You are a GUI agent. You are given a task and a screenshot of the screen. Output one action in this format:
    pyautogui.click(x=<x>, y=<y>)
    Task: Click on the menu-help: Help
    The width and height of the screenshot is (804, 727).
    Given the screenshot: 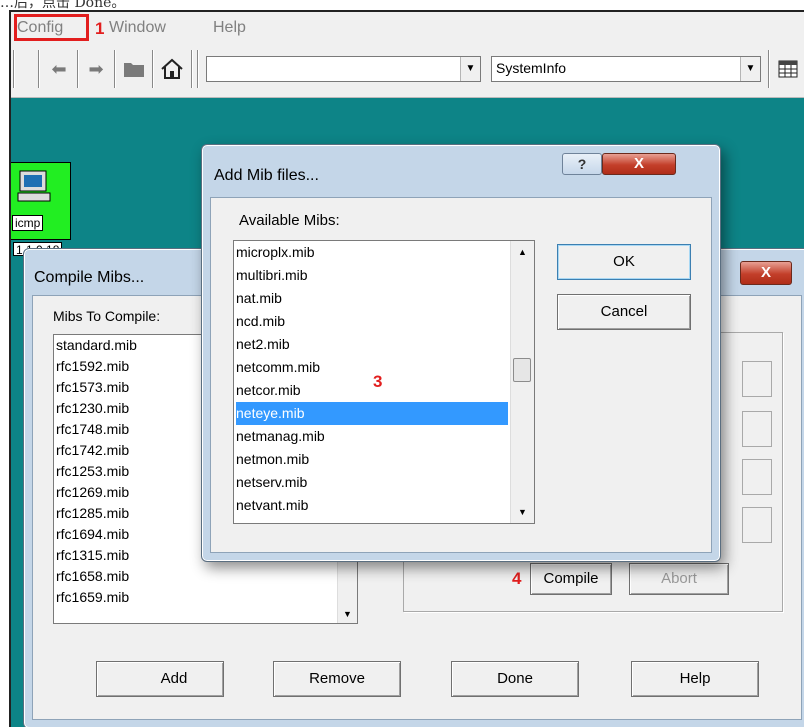 What is the action you would take?
    pyautogui.click(x=229, y=28)
    